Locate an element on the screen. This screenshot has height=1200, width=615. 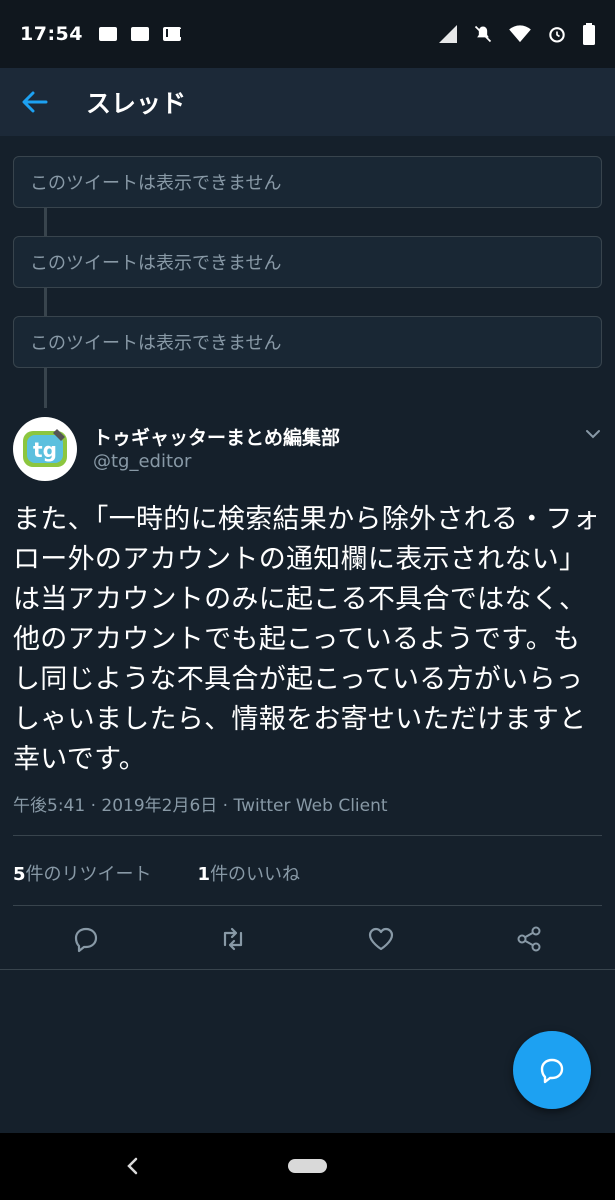
system-back-button is located at coordinates (133, 1166).